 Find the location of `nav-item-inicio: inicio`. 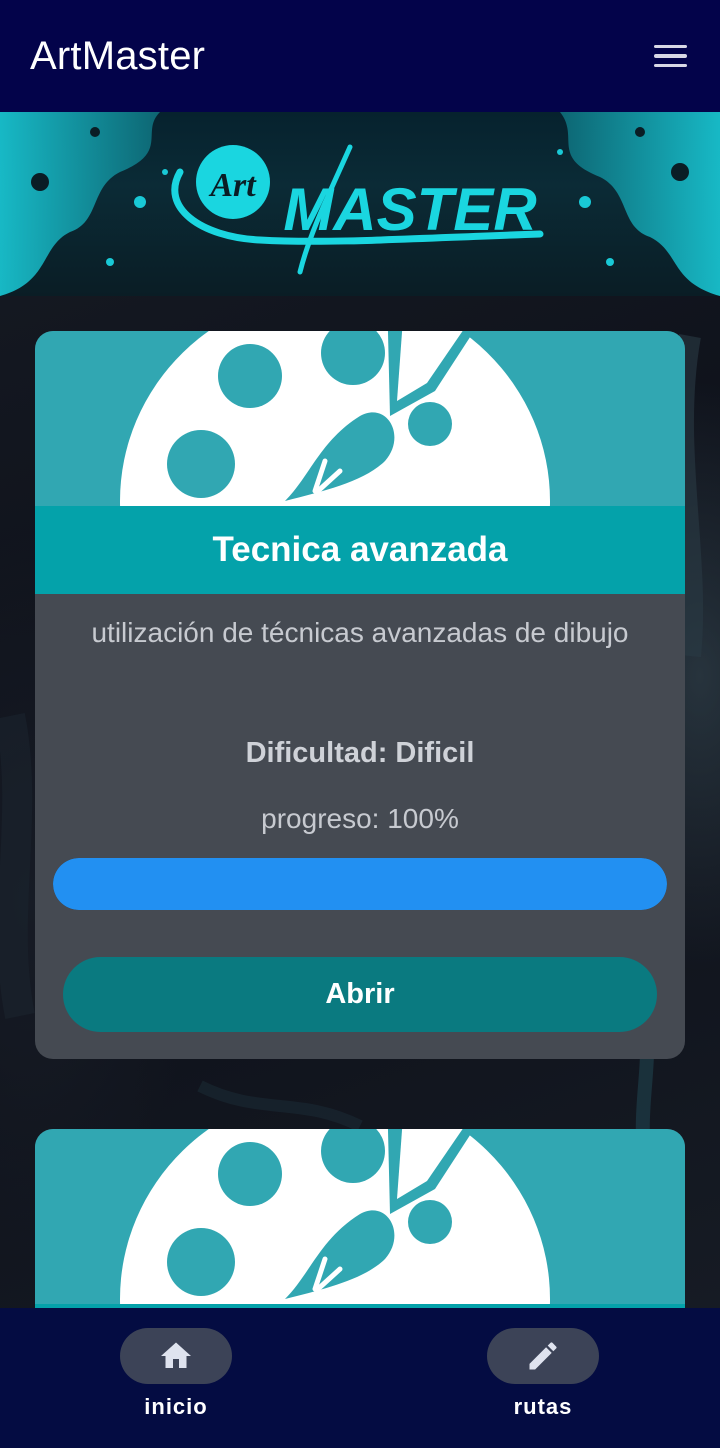

nav-item-inicio: inicio is located at coordinates (176, 1378).